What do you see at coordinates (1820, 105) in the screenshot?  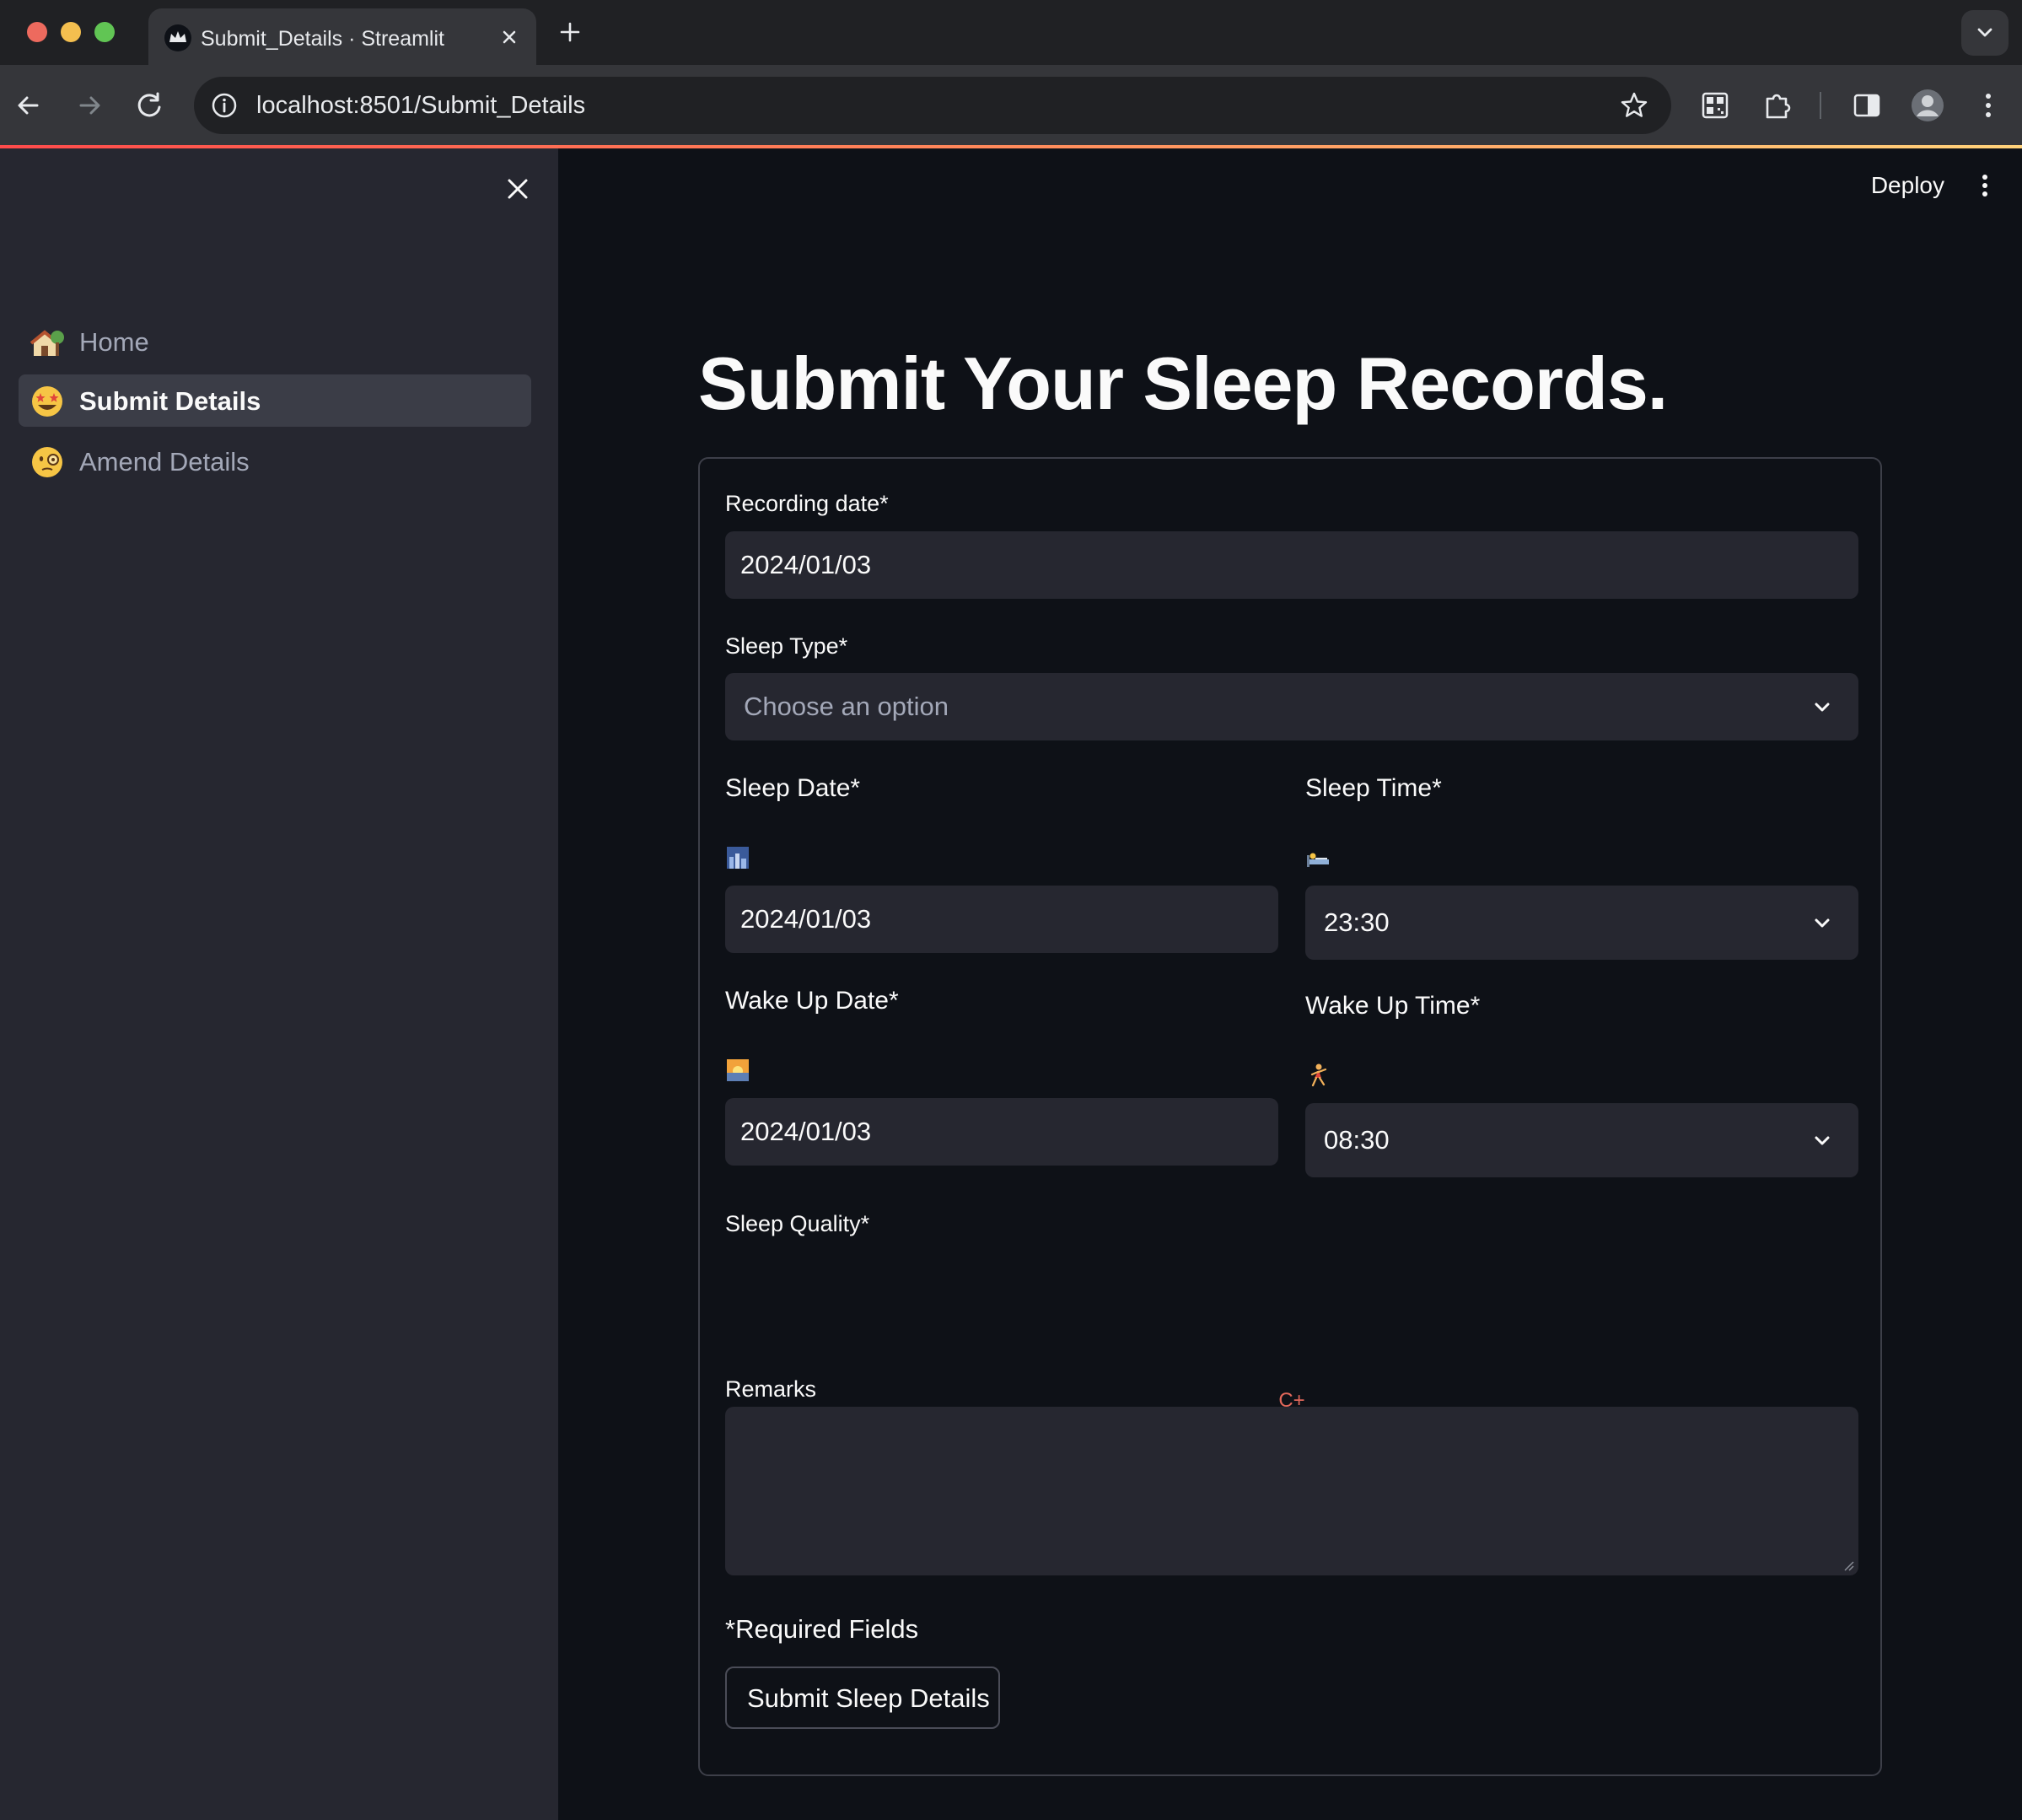 I see `toolbar-divider` at bounding box center [1820, 105].